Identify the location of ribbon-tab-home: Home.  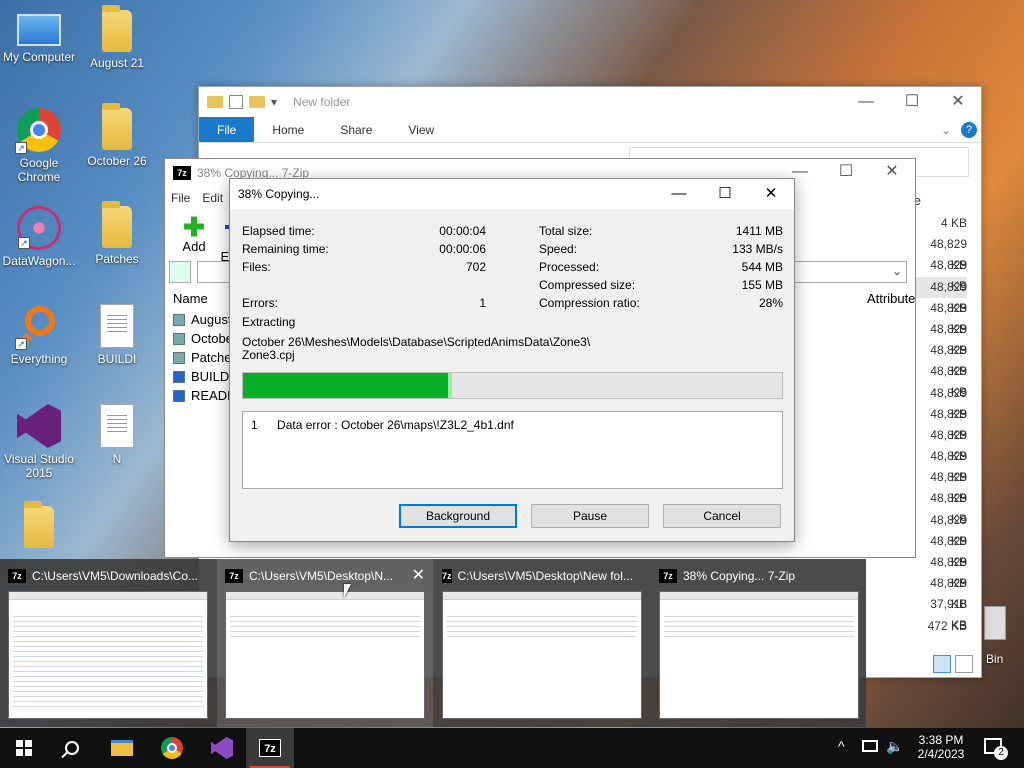
(288, 129).